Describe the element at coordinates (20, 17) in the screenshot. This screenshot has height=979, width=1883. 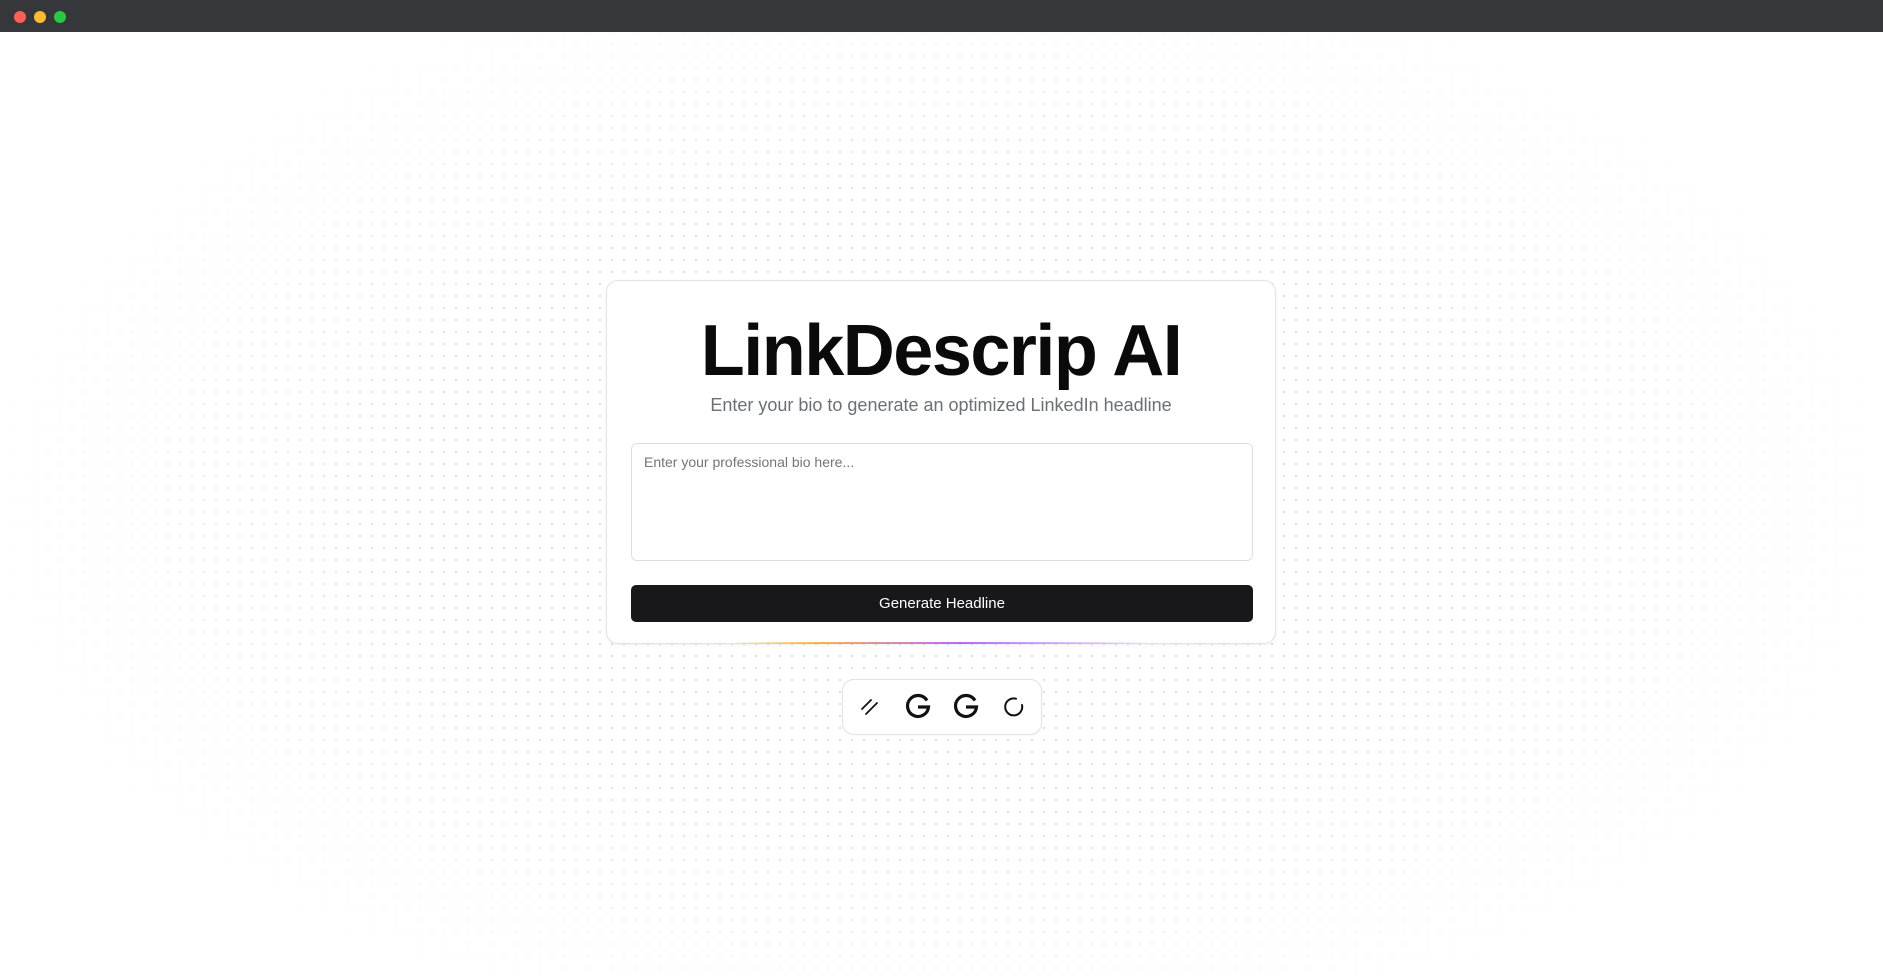
I see `close-window-button` at that location.